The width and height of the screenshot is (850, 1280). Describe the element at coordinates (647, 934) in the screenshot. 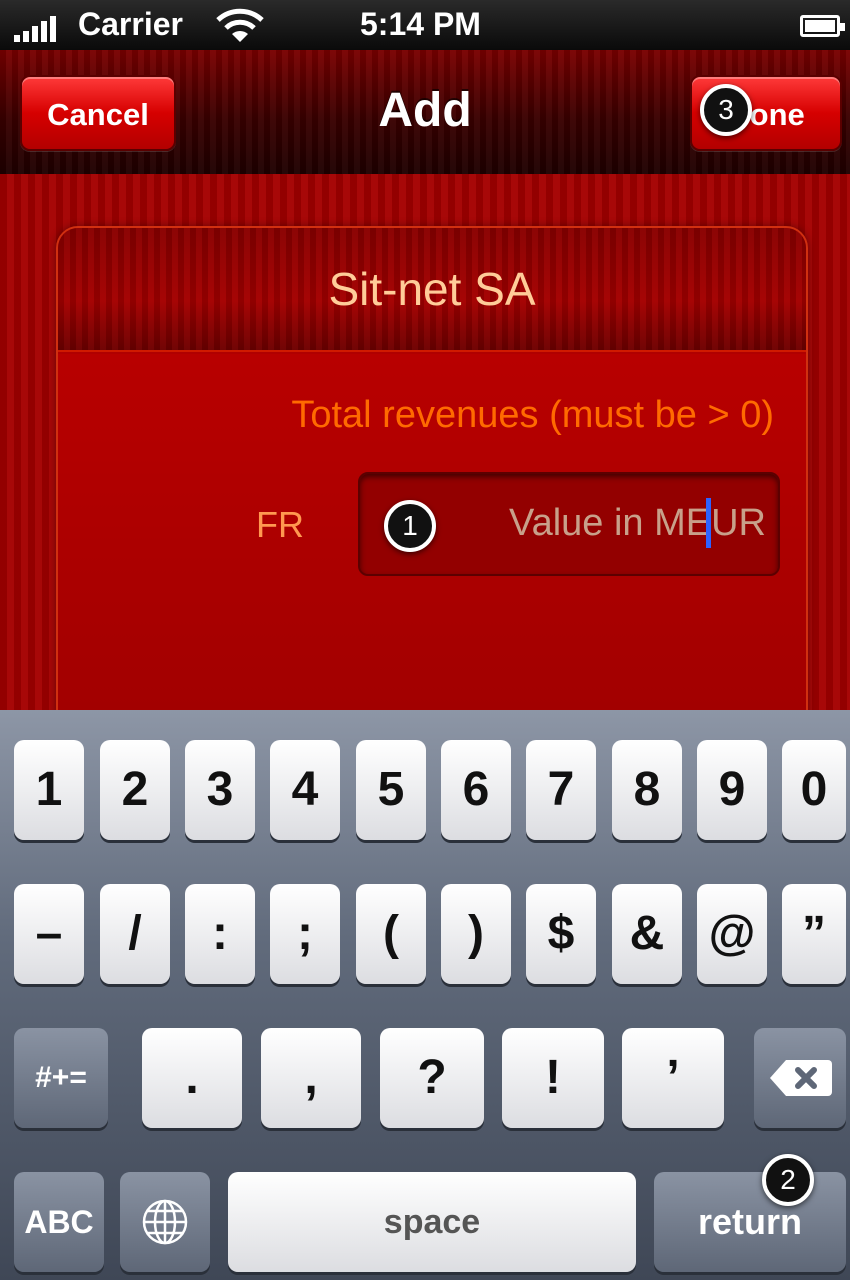

I see `key-ampersand: &` at that location.